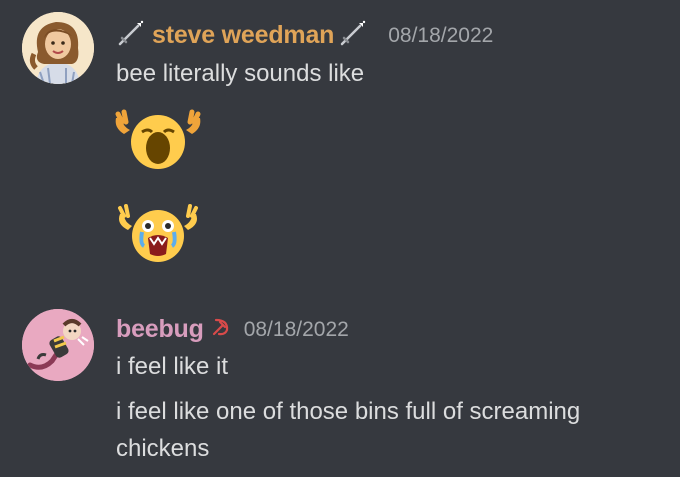 This screenshot has height=477, width=680. I want to click on message-text: bee literally sounds like, so click(240, 73).